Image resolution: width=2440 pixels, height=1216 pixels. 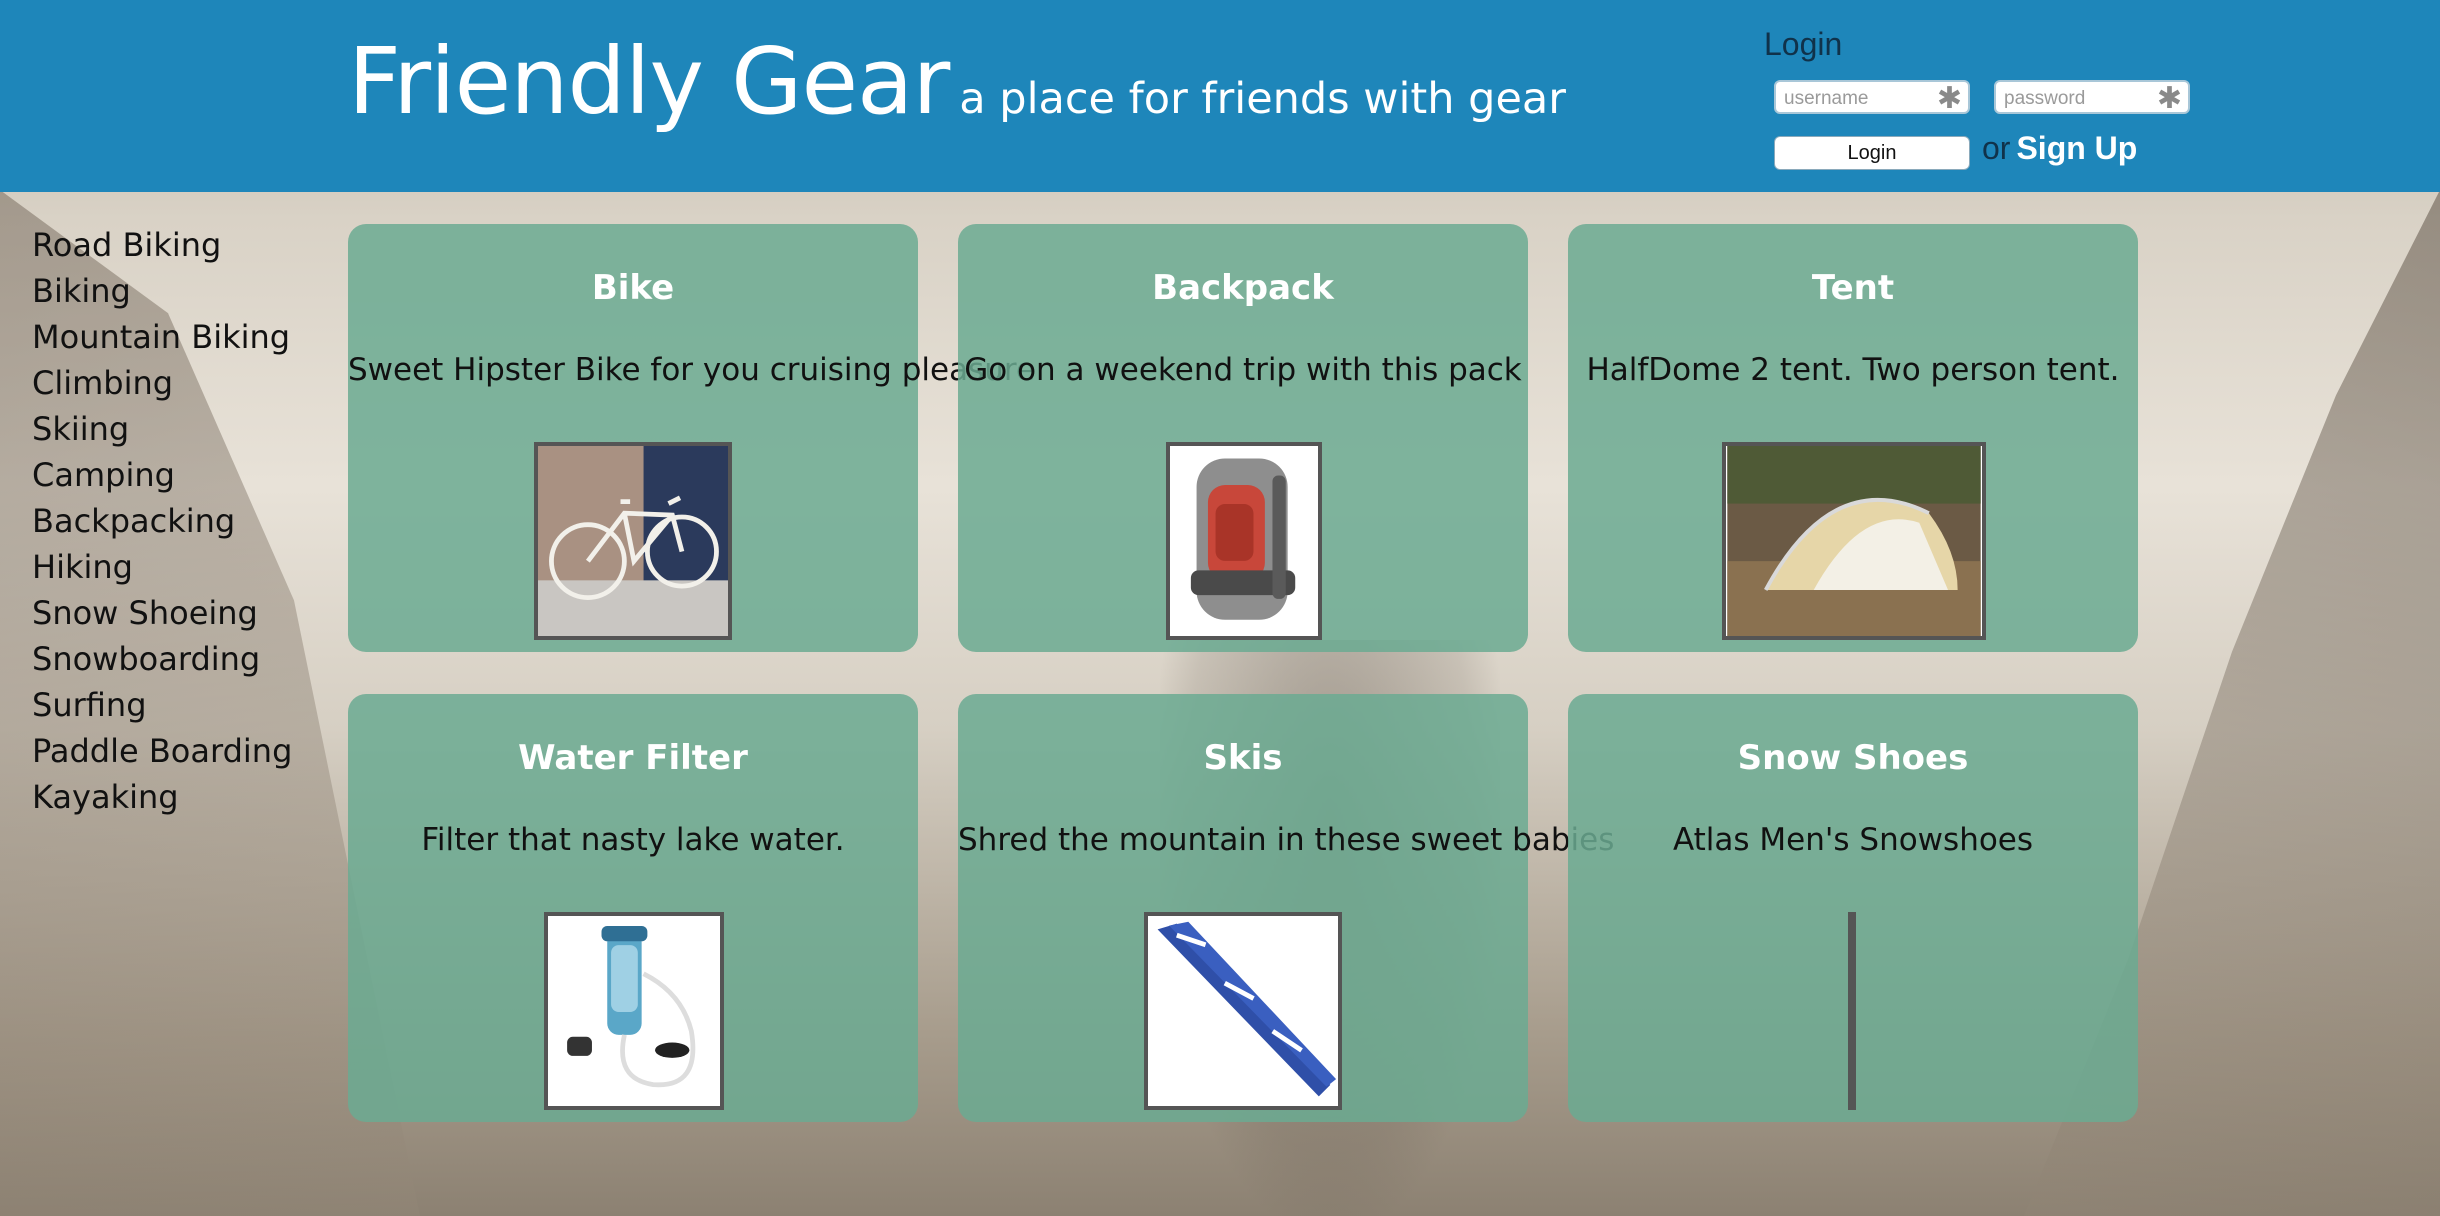 What do you see at coordinates (1803, 44) in the screenshot?
I see `login-heading: Login` at bounding box center [1803, 44].